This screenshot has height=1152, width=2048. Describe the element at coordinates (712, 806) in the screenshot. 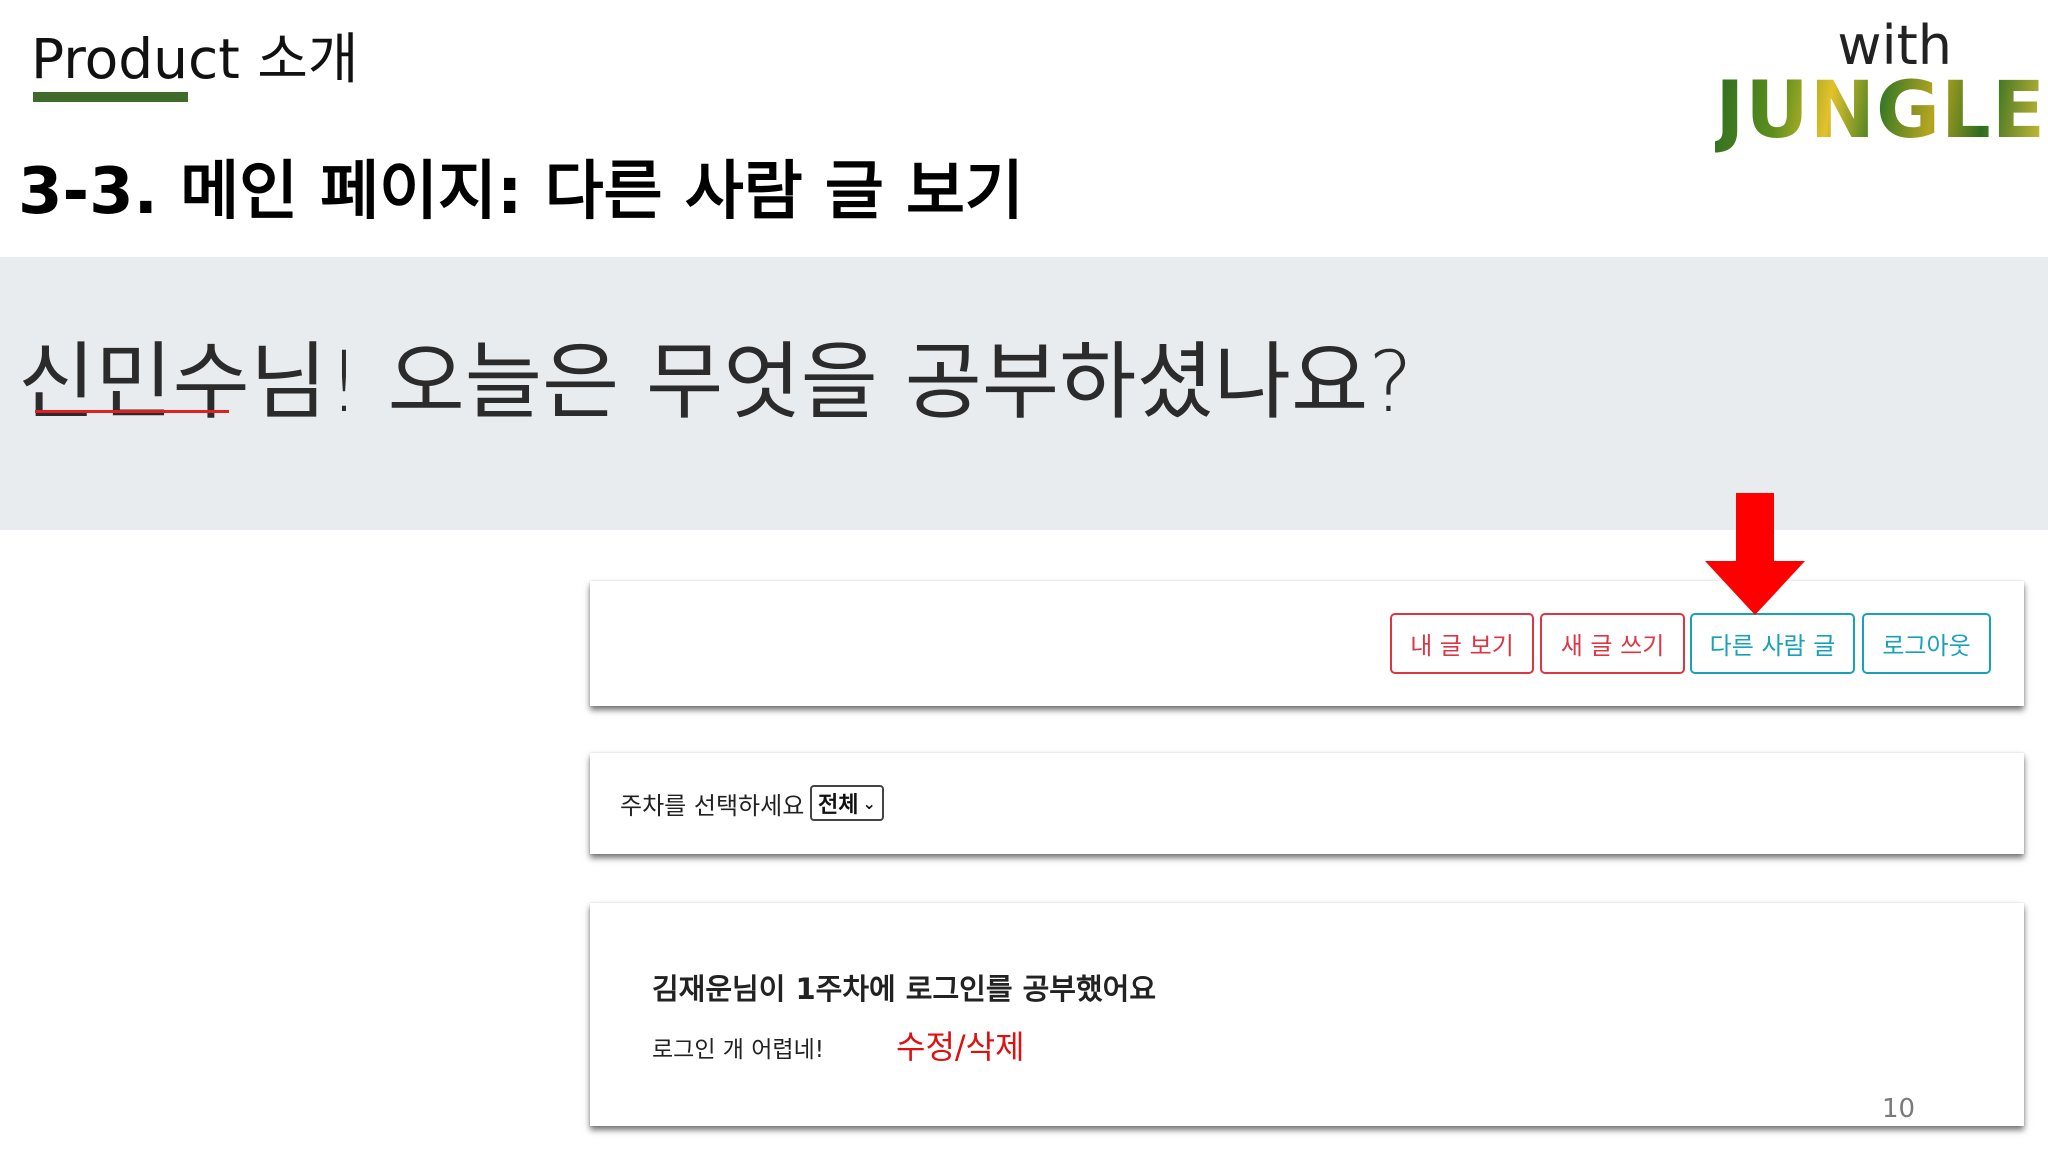

I see `week-filter-label: 주차를 선택하세요` at that location.